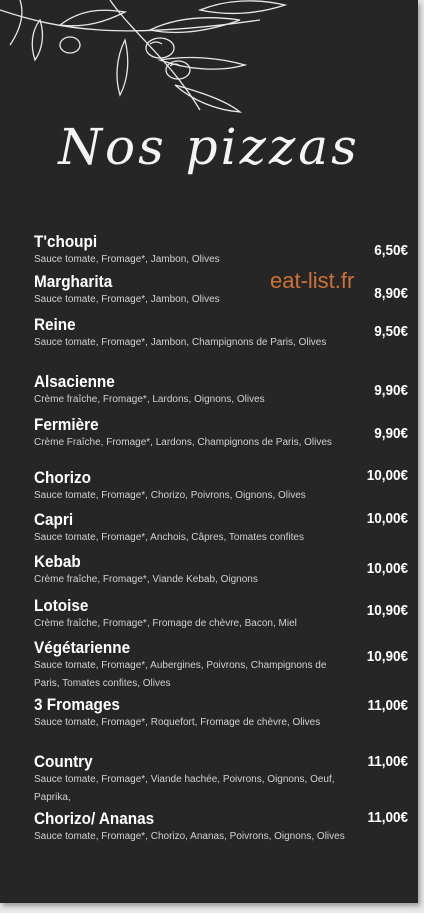 This screenshot has height=913, width=424. What do you see at coordinates (66, 241) in the screenshot?
I see `pizza-name: T'choupi` at bounding box center [66, 241].